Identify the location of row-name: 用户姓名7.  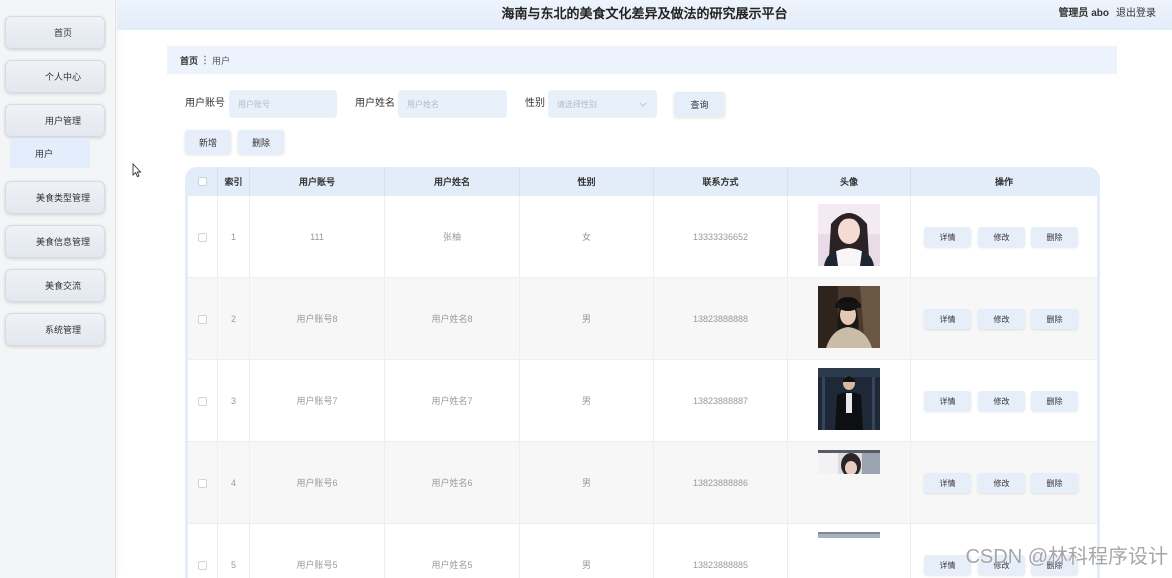
(452, 401).